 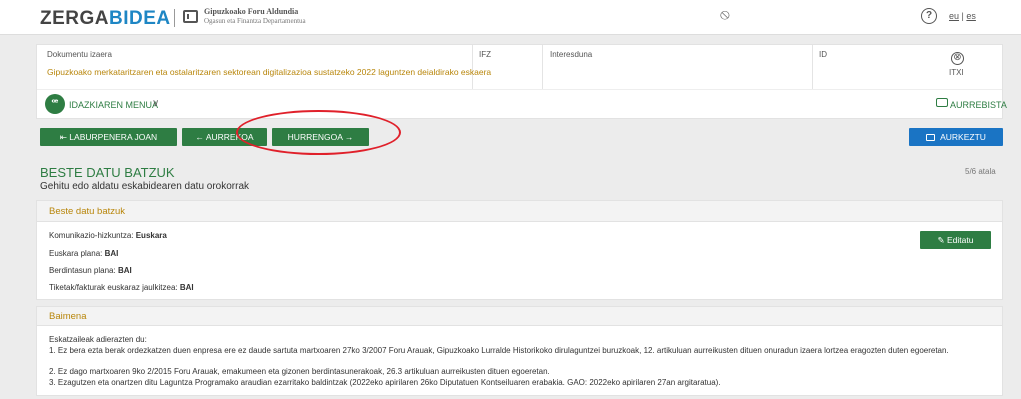 What do you see at coordinates (79, 54) in the screenshot?
I see `col-document-type: Dokumentu izaera` at bounding box center [79, 54].